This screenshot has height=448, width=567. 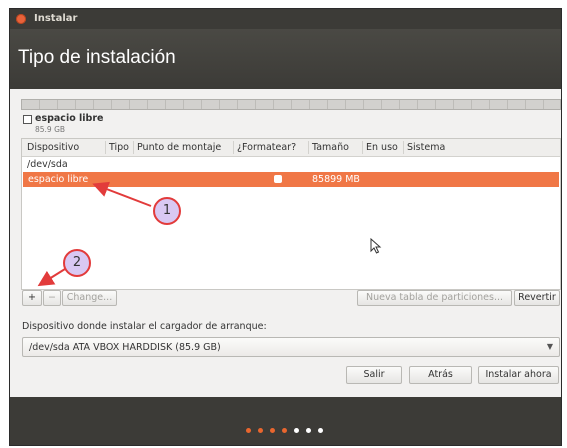 I want to click on bootloader-device-value: /dev/sda ATA VBOX HARDDISK (85.9 GB), so click(x=125, y=347).